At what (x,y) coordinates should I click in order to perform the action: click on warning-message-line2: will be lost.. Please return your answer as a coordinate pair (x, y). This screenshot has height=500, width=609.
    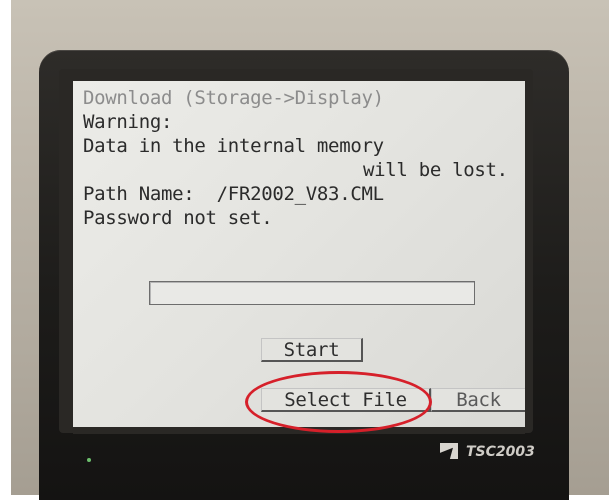
    Looking at the image, I should click on (435, 170).